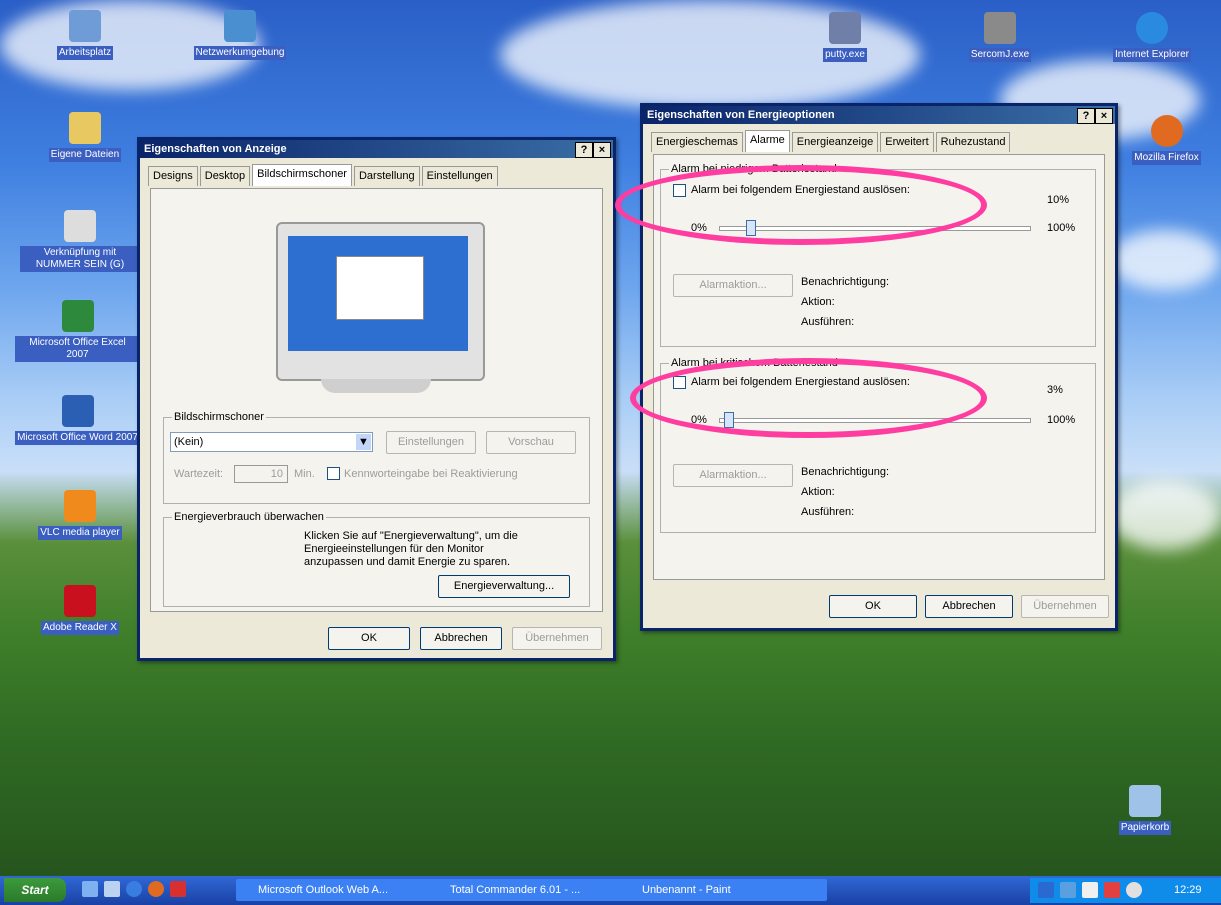  What do you see at coordinates (80, 533) in the screenshot?
I see `icon-label: VLC media player` at bounding box center [80, 533].